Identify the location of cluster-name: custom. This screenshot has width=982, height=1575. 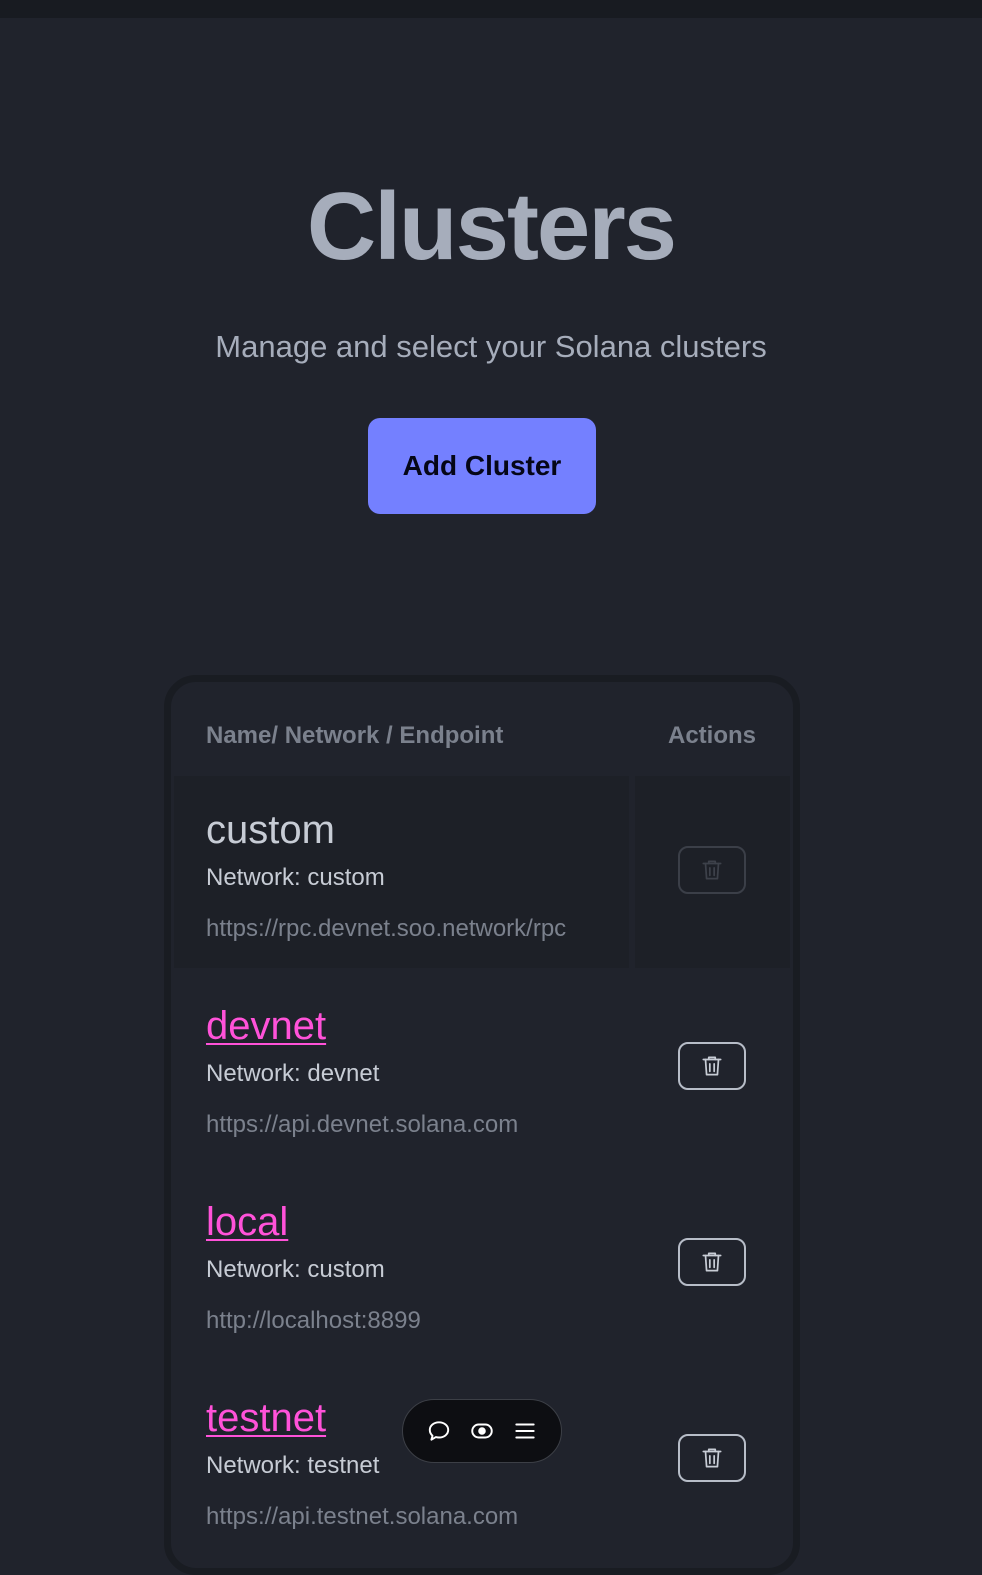
(270, 830).